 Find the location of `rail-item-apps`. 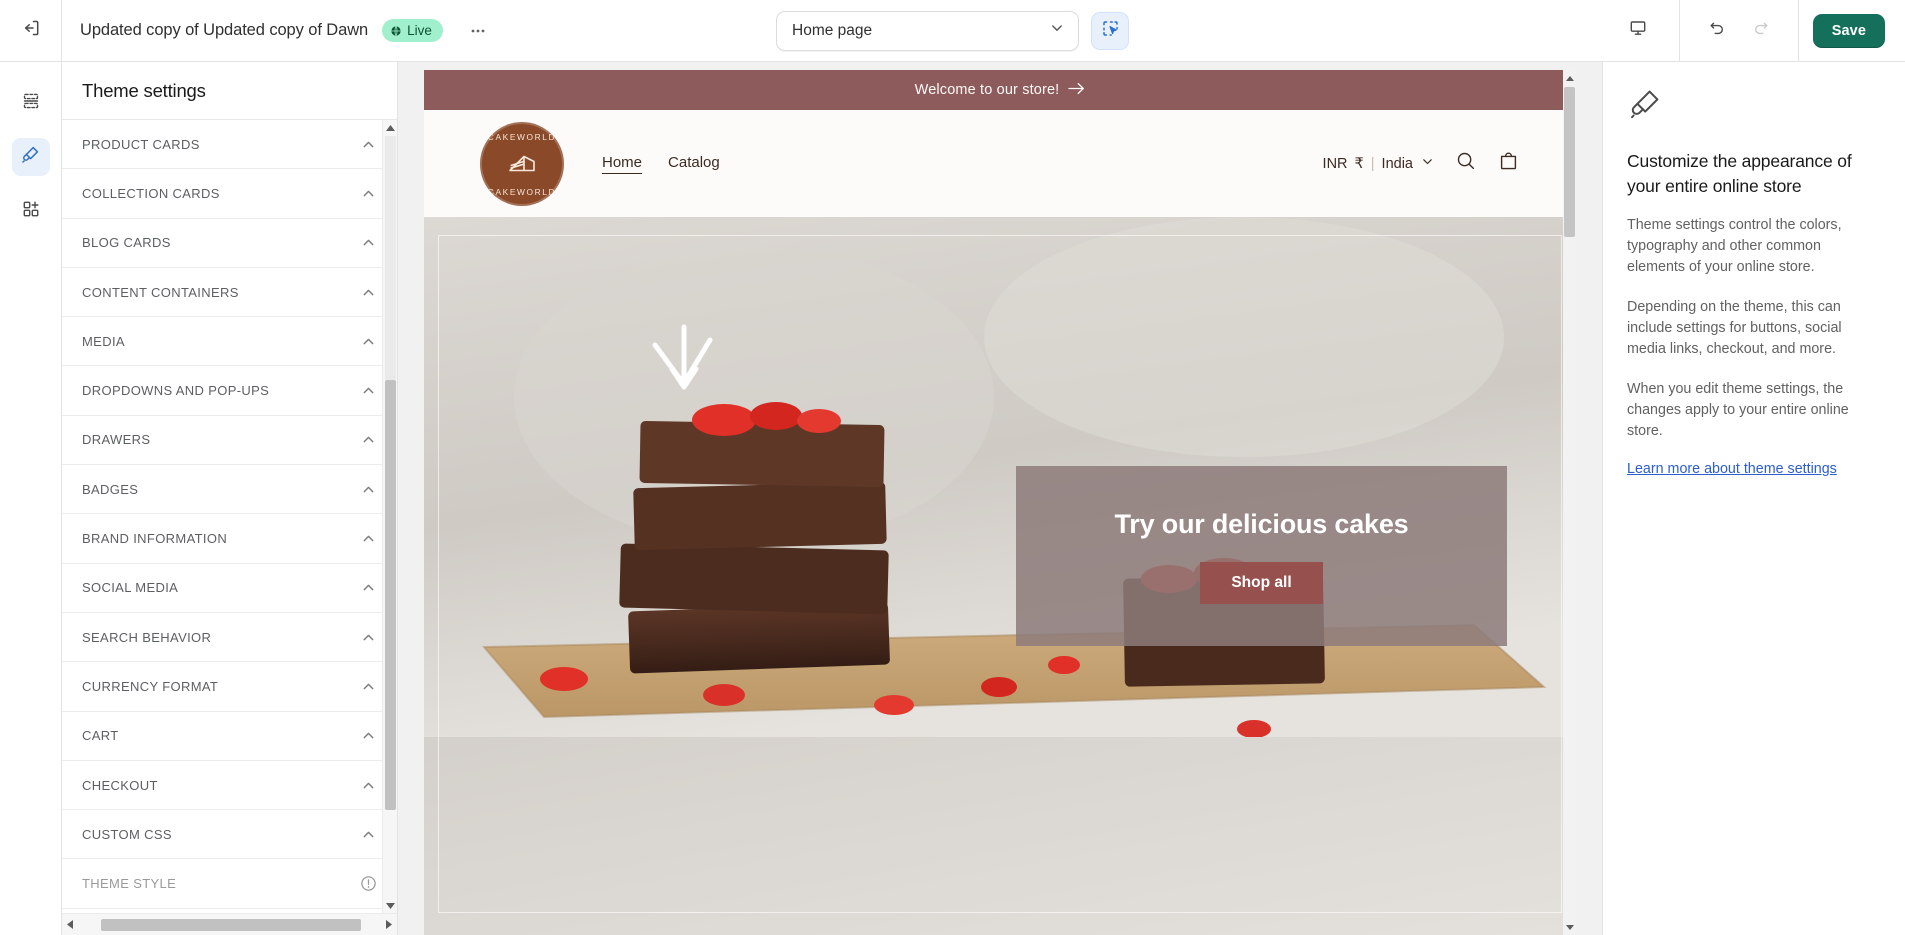

rail-item-apps is located at coordinates (31, 211).